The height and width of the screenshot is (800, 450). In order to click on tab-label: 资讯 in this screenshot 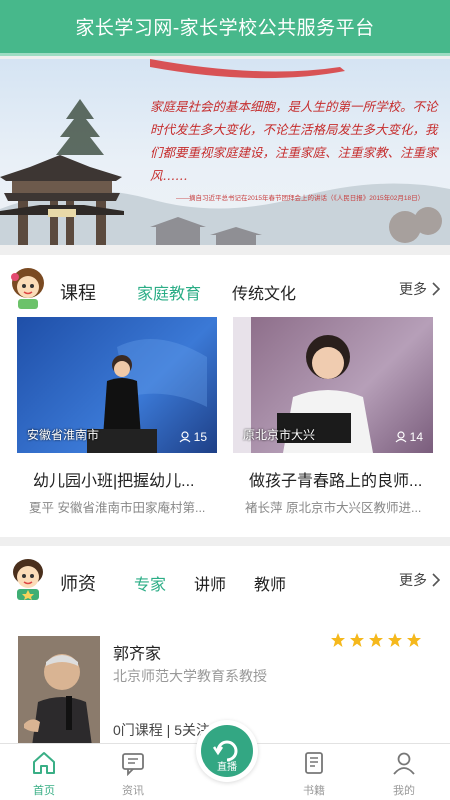, I will do `click(133, 791)`.